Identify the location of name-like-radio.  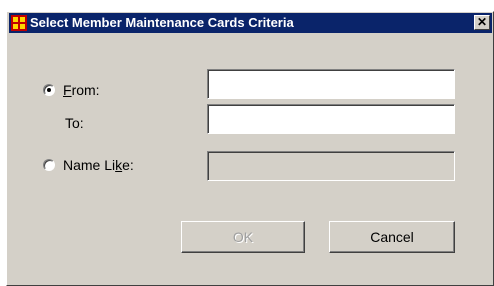
(49, 165).